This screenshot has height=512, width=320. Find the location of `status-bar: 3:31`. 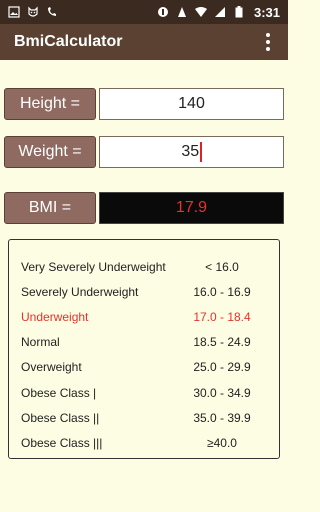

status-bar: 3:31 is located at coordinates (144, 12).